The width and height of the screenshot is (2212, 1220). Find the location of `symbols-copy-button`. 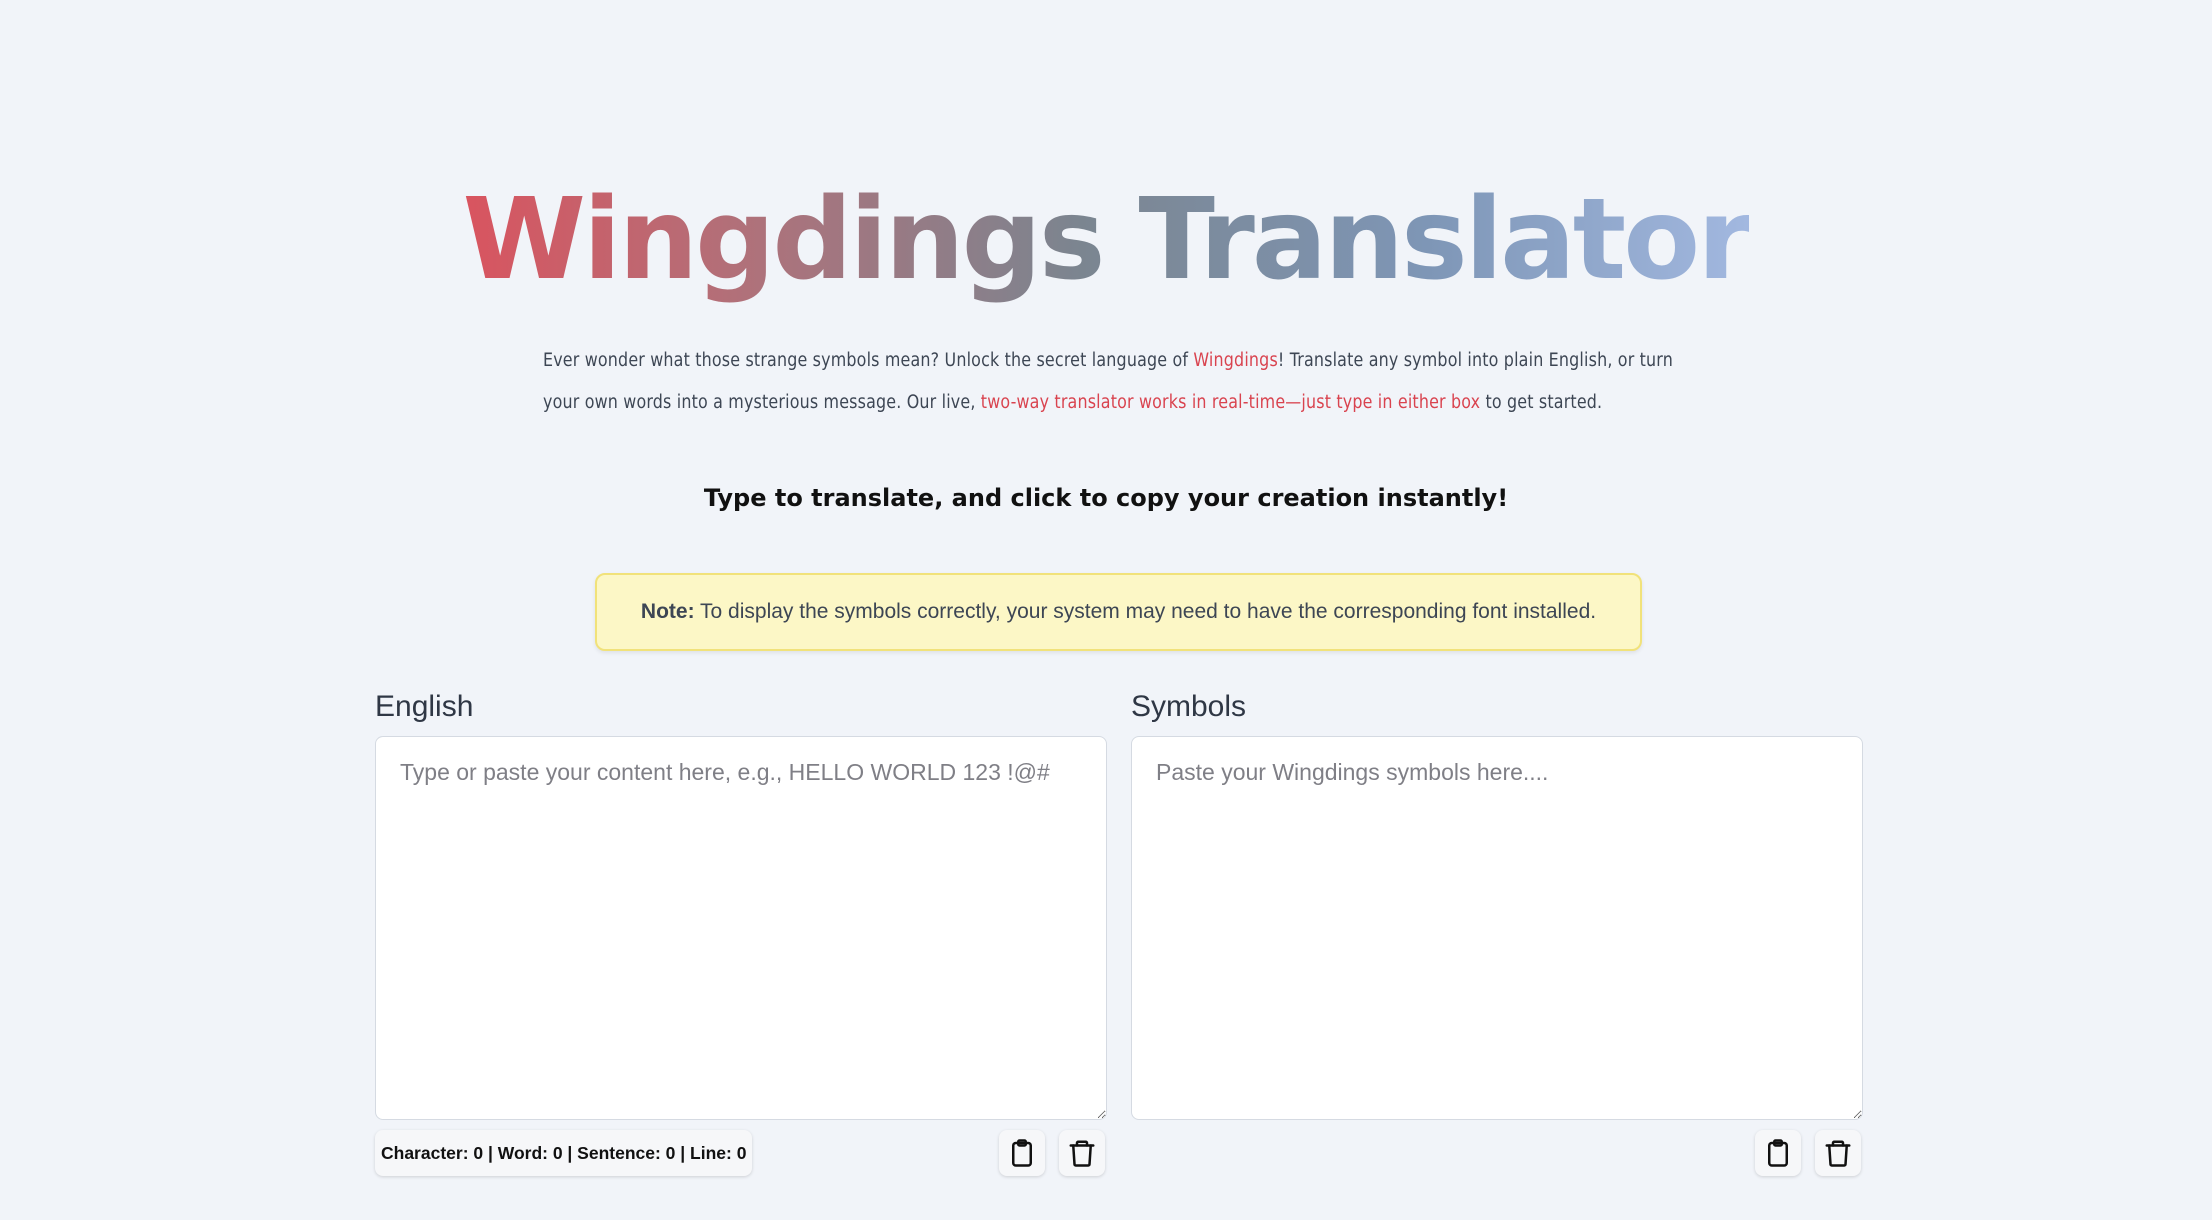

symbols-copy-button is located at coordinates (1778, 1153).